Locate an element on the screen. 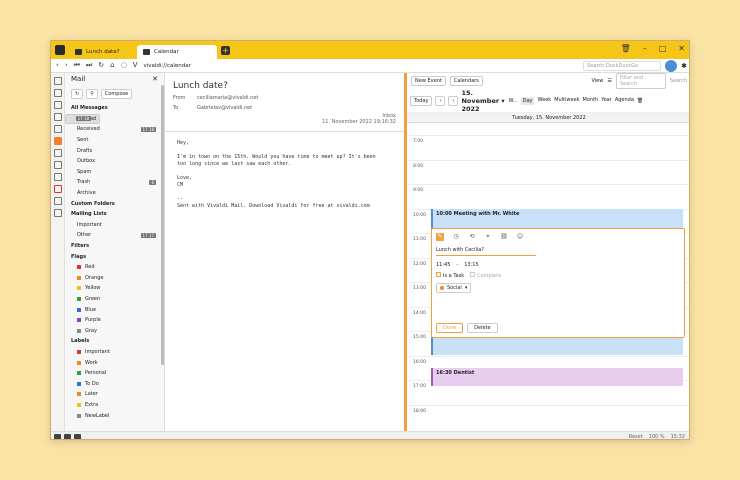 This screenshot has height=480, width=740. folder-item: Red is located at coordinates (114, 267).